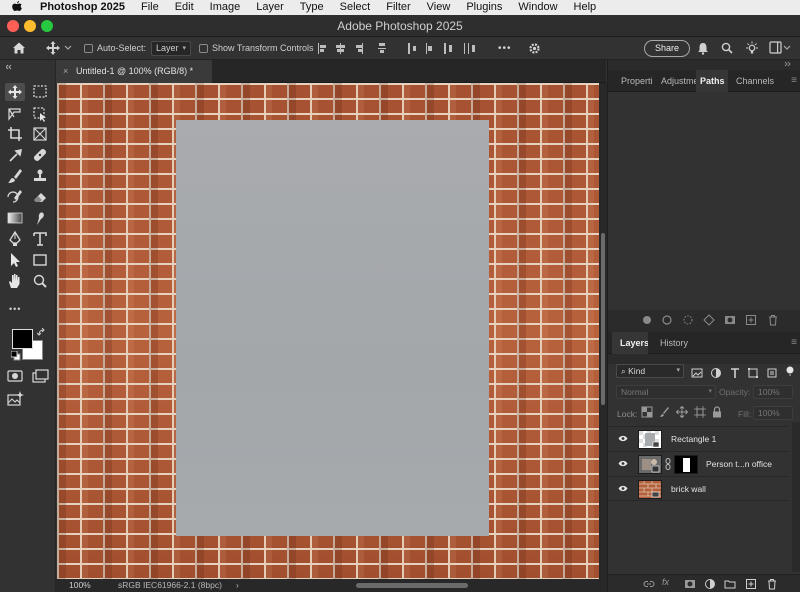 Image resolution: width=800 pixels, height=592 pixels. I want to click on tab-properties: Properties, so click(632, 81).